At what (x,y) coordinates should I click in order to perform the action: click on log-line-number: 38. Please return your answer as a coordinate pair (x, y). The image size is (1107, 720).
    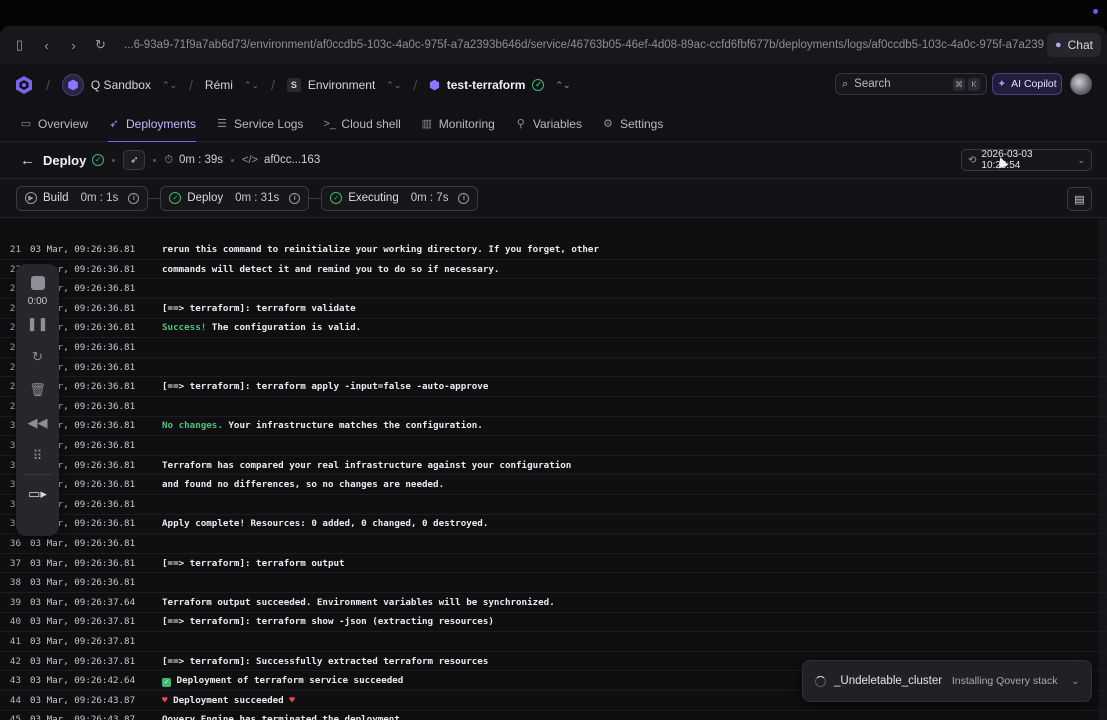
    Looking at the image, I should click on (15, 583).